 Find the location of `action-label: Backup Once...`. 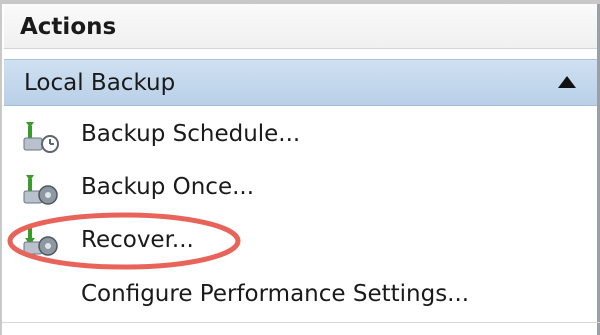

action-label: Backup Once... is located at coordinates (168, 187).